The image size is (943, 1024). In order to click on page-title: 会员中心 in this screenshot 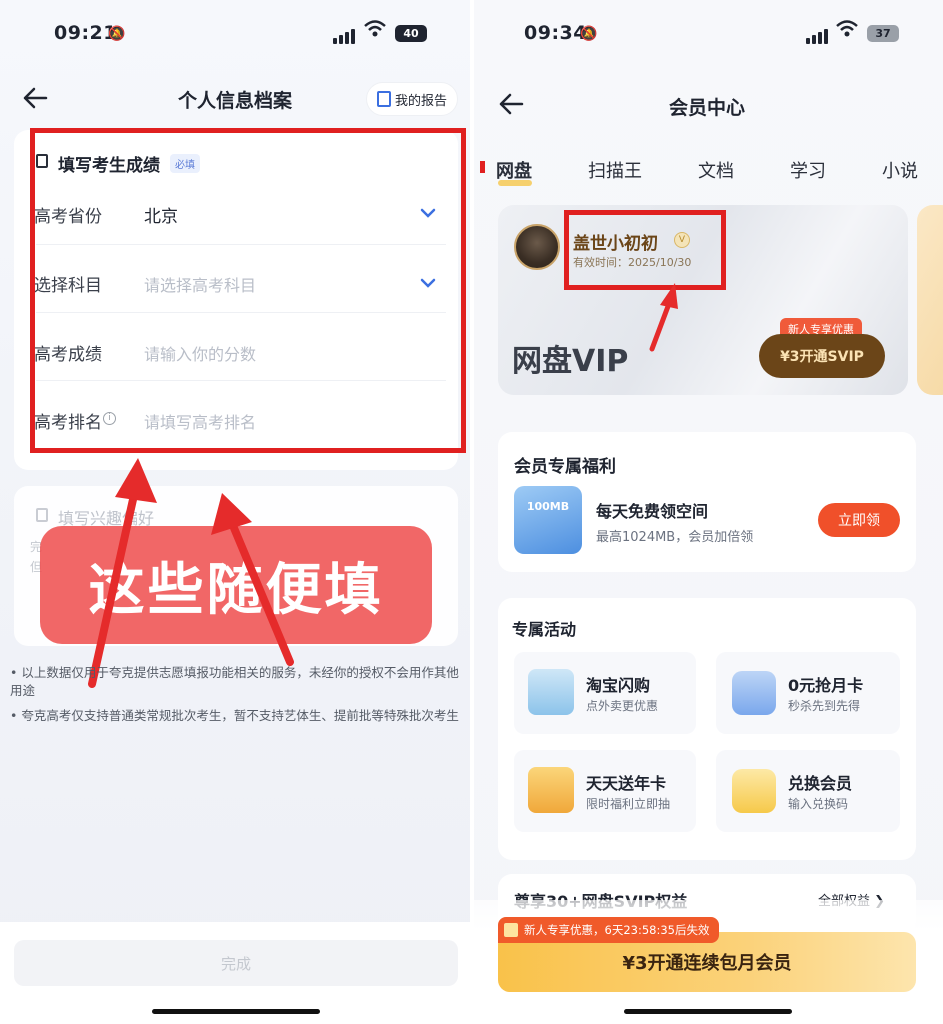, I will do `click(707, 108)`.